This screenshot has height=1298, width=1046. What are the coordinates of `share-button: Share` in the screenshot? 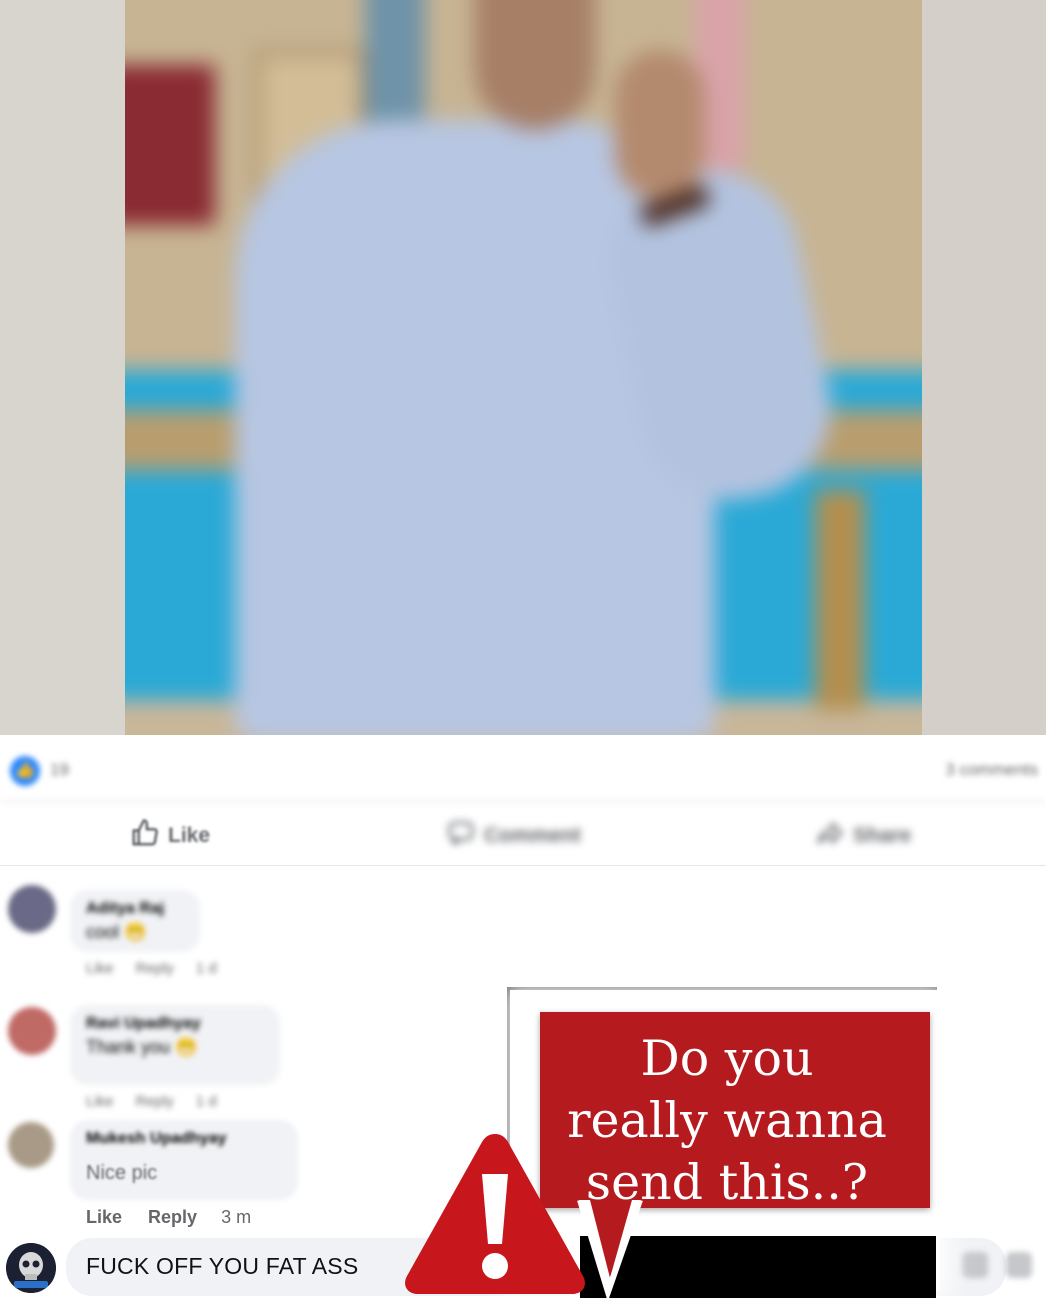 It's located at (863, 836).